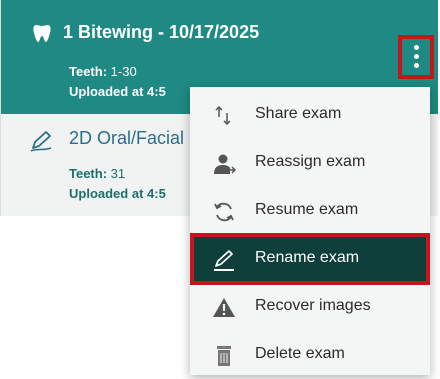 This screenshot has height=379, width=440. I want to click on menu-item-recover-images: Recover images, so click(310, 307).